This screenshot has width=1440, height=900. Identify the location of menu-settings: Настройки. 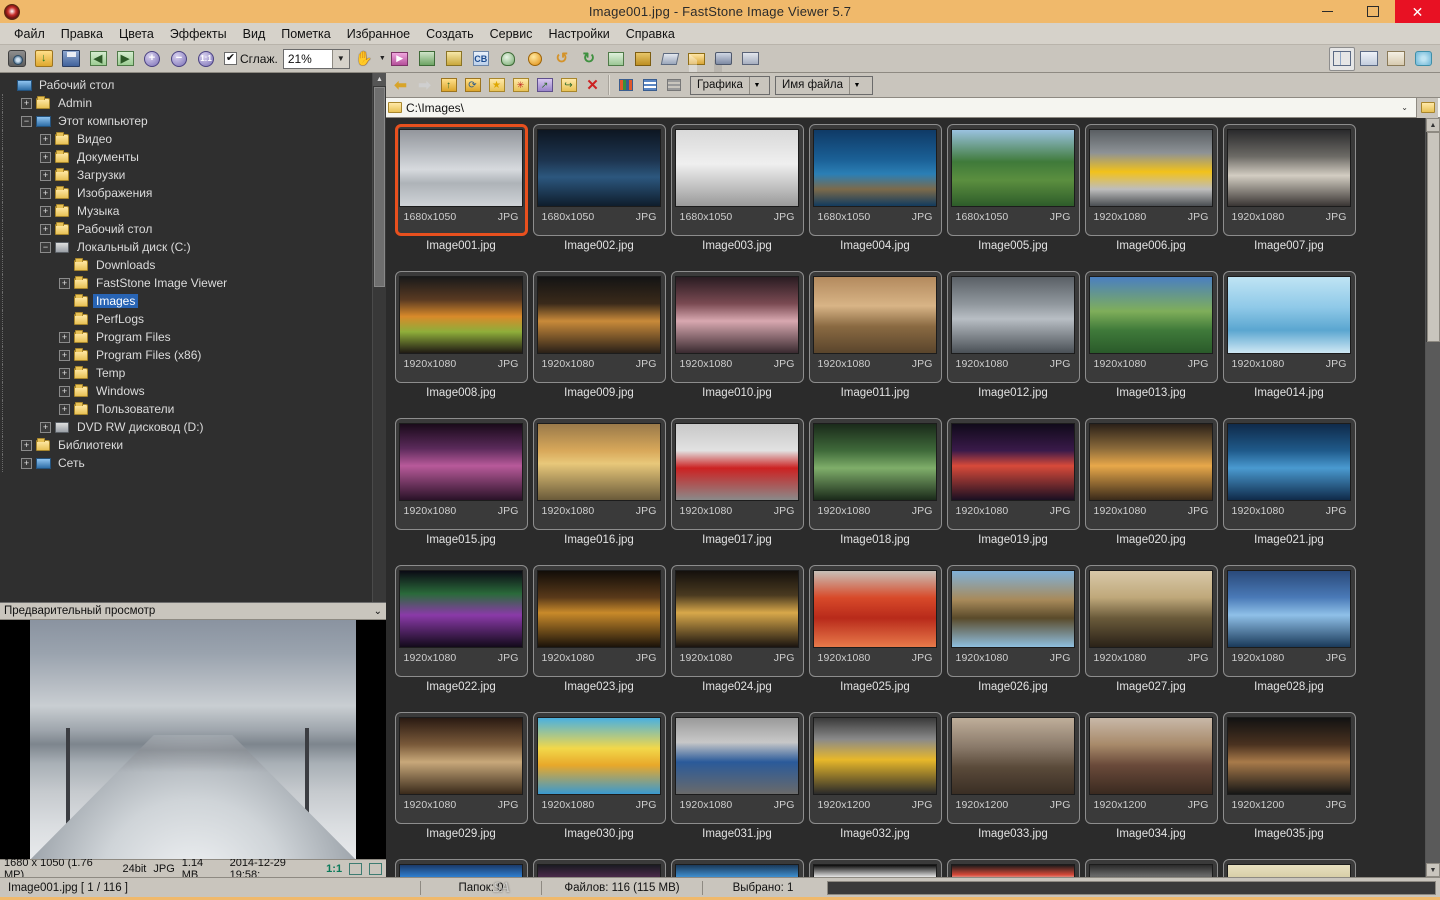
(578, 34).